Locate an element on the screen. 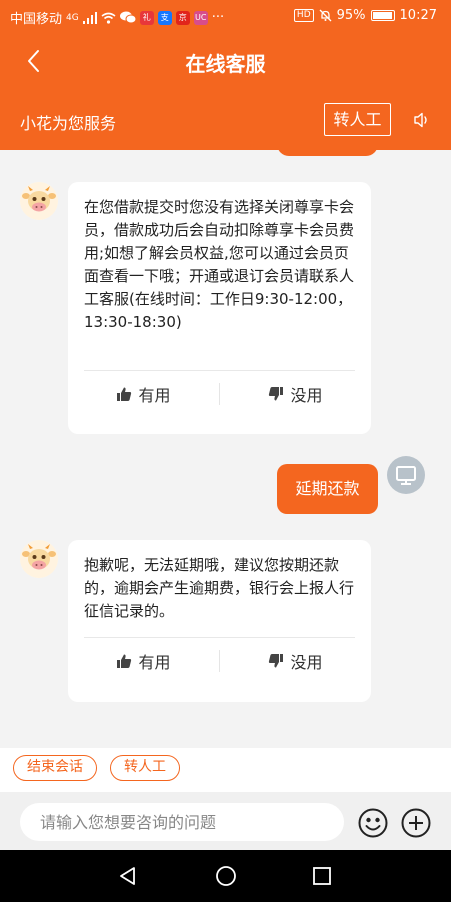 The image size is (451, 902). previous-user-bubble is located at coordinates (327, 153).